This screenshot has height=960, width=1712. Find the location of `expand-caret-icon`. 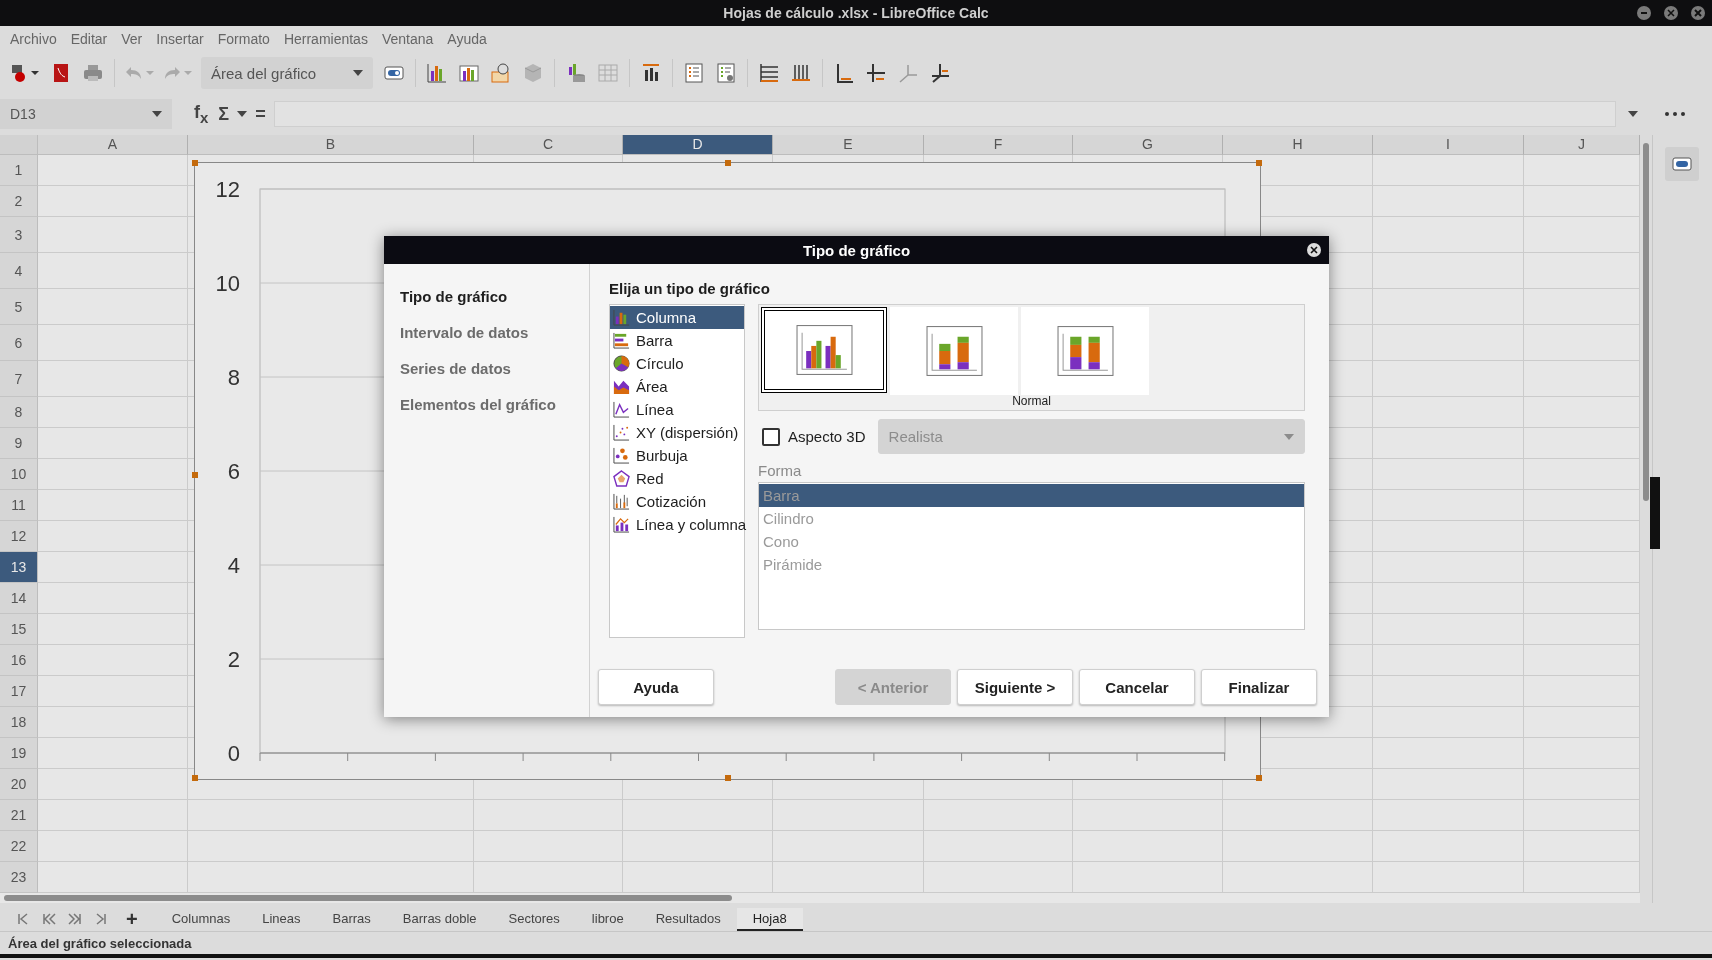

expand-caret-icon is located at coordinates (1633, 114).